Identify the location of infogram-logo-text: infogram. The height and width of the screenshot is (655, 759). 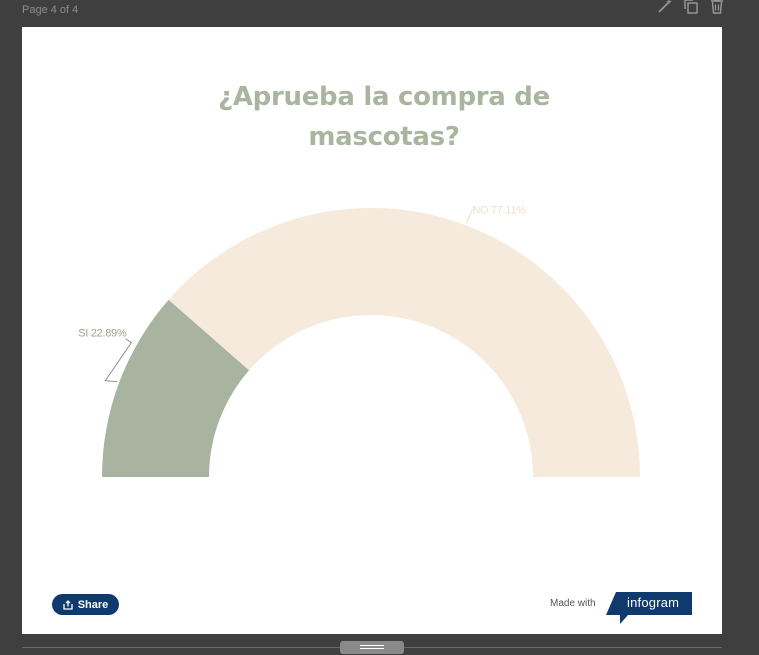
(653, 602).